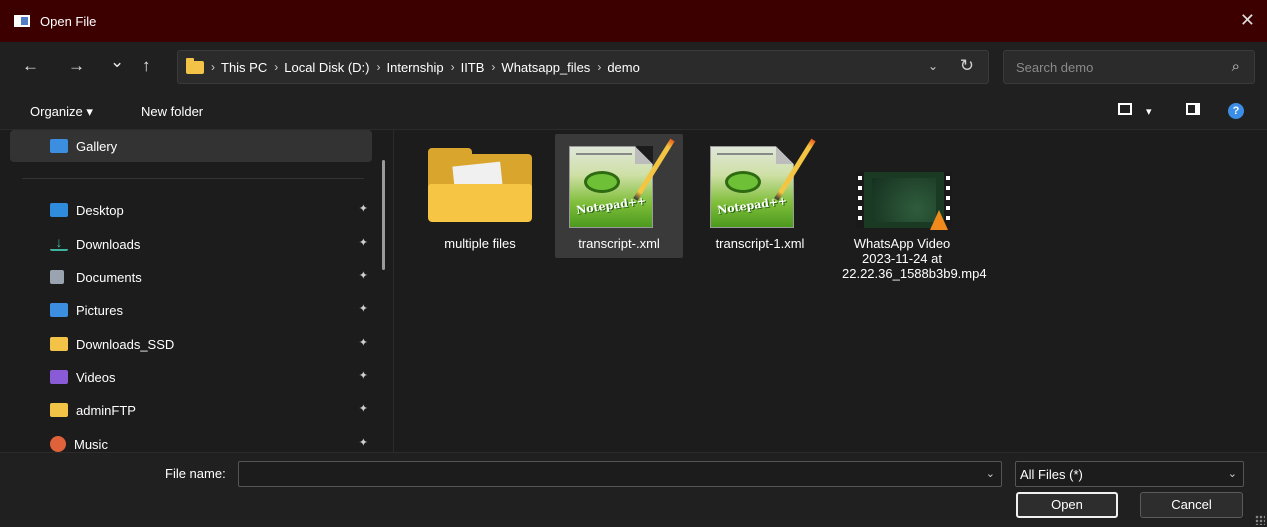 The image size is (1267, 527). I want to click on refresh-icon: ↻, so click(967, 66).